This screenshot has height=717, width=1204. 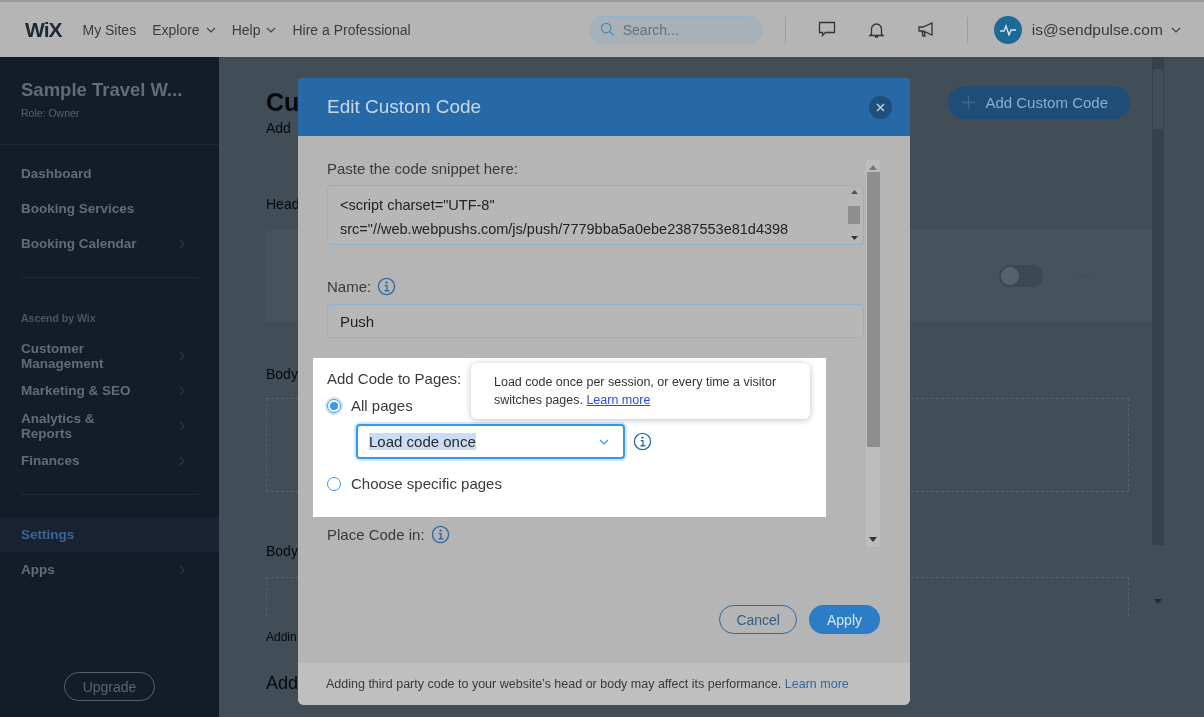 I want to click on field-label: Paste the code snippet here:, so click(x=423, y=168).